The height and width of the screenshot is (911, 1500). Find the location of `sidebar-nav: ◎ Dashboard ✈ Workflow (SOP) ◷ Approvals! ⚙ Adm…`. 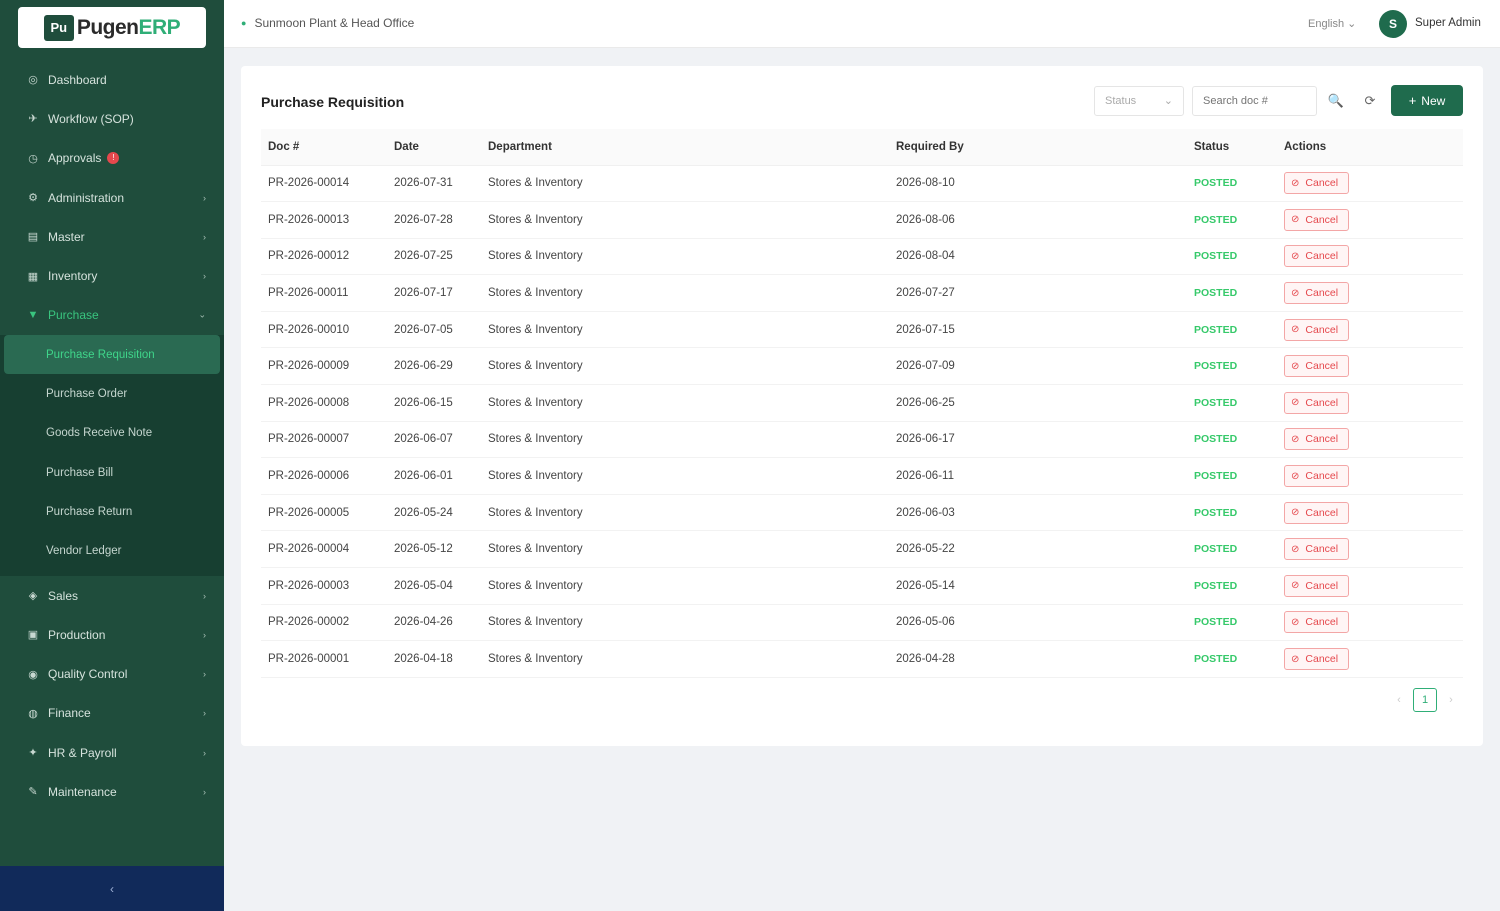

sidebar-nav: ◎ Dashboard ✈ Workflow (SOP) ◷ Approvals! ⚙ Adm… is located at coordinates (112, 436).